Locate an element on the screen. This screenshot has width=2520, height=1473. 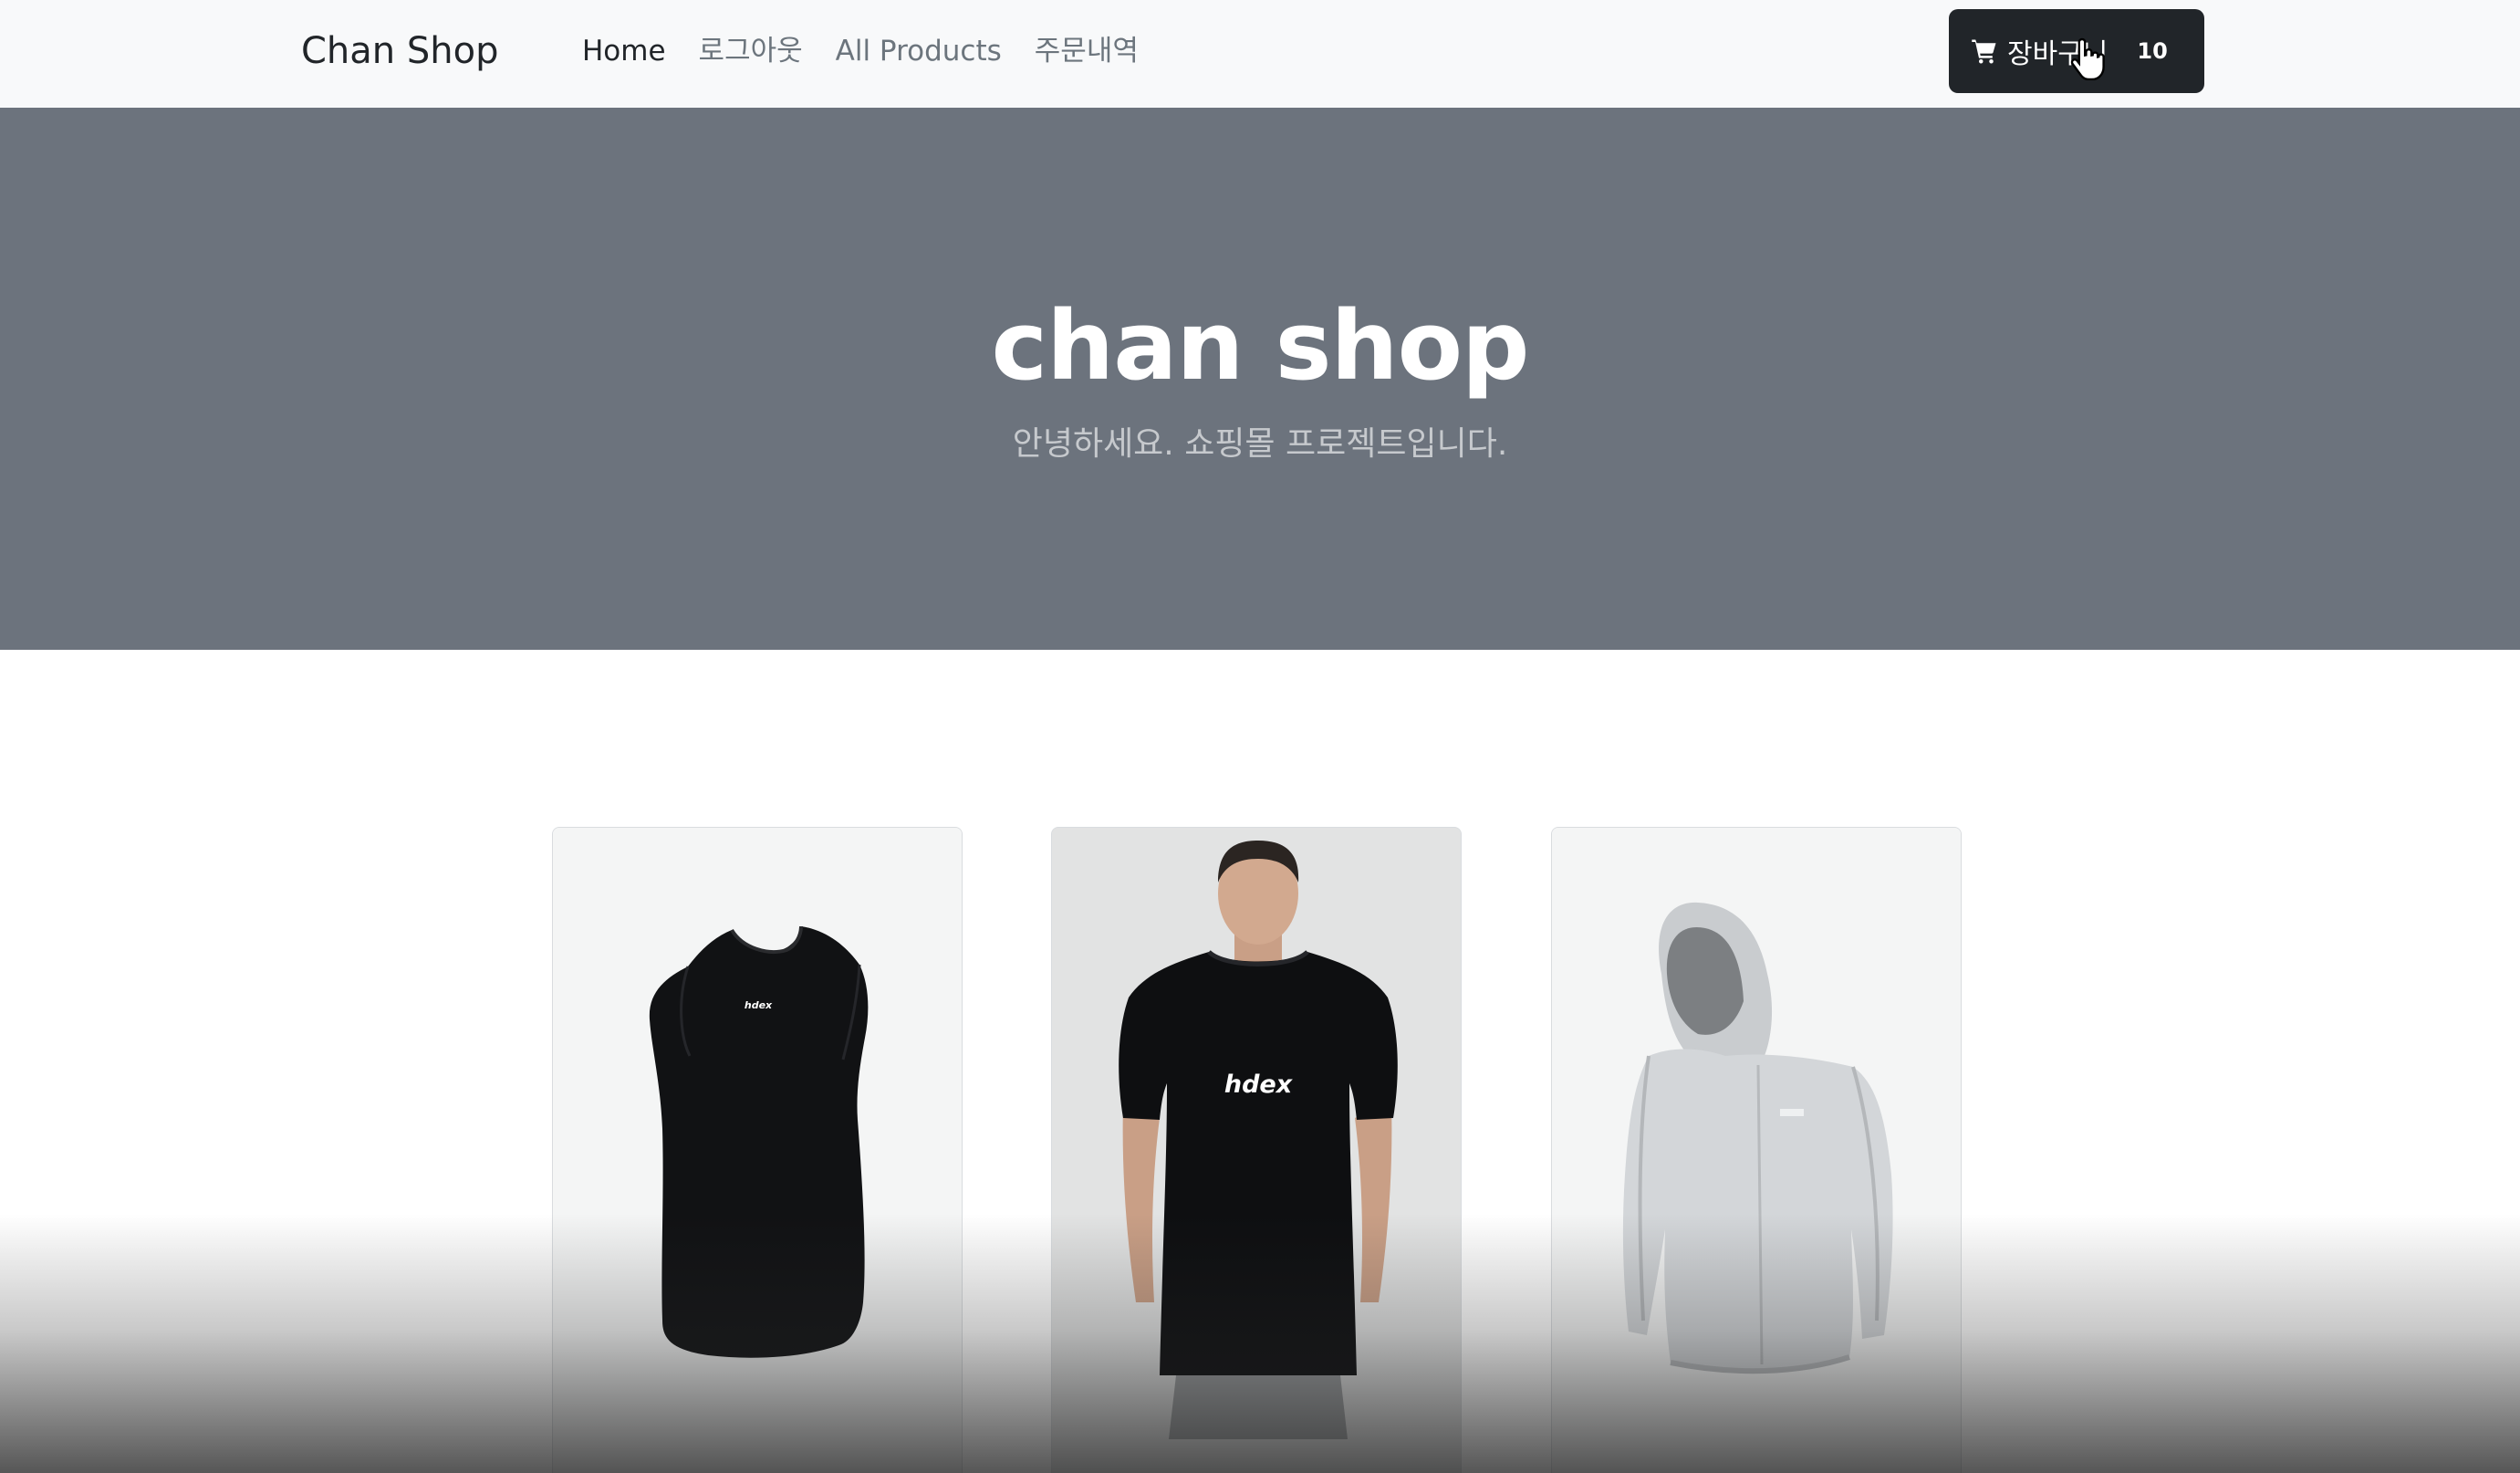
cart-icon is located at coordinates (1984, 52).